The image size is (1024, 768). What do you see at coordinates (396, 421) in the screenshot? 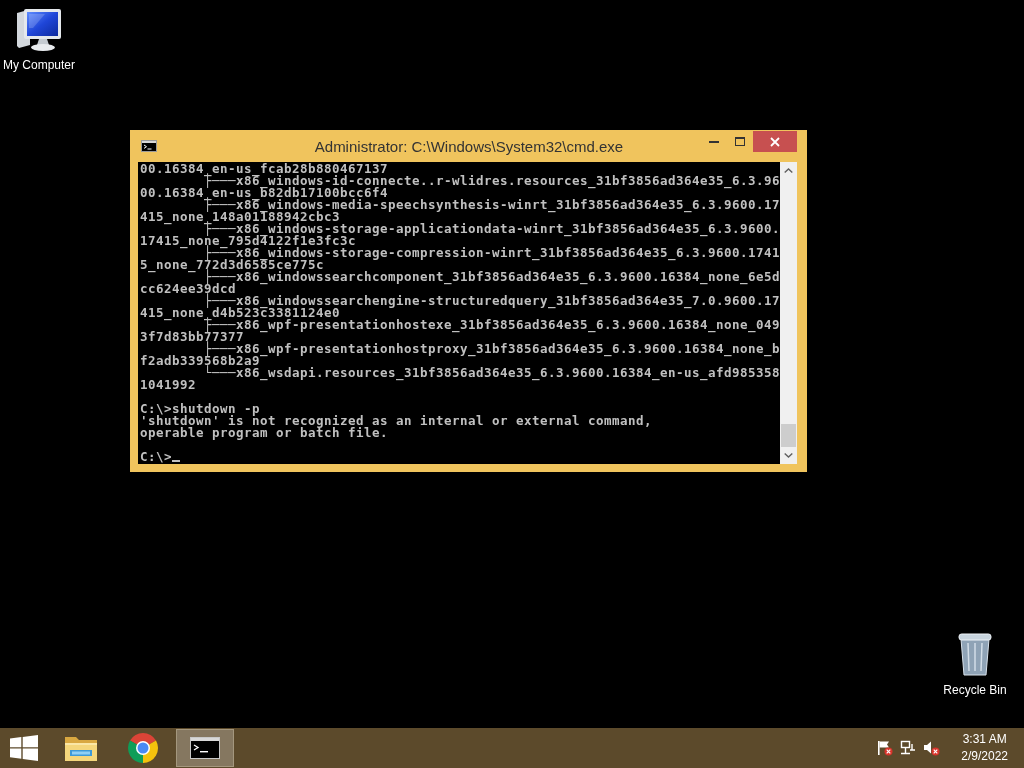
I see `console-line: 'shutdown' is not recognized as an internal or external command,` at bounding box center [396, 421].